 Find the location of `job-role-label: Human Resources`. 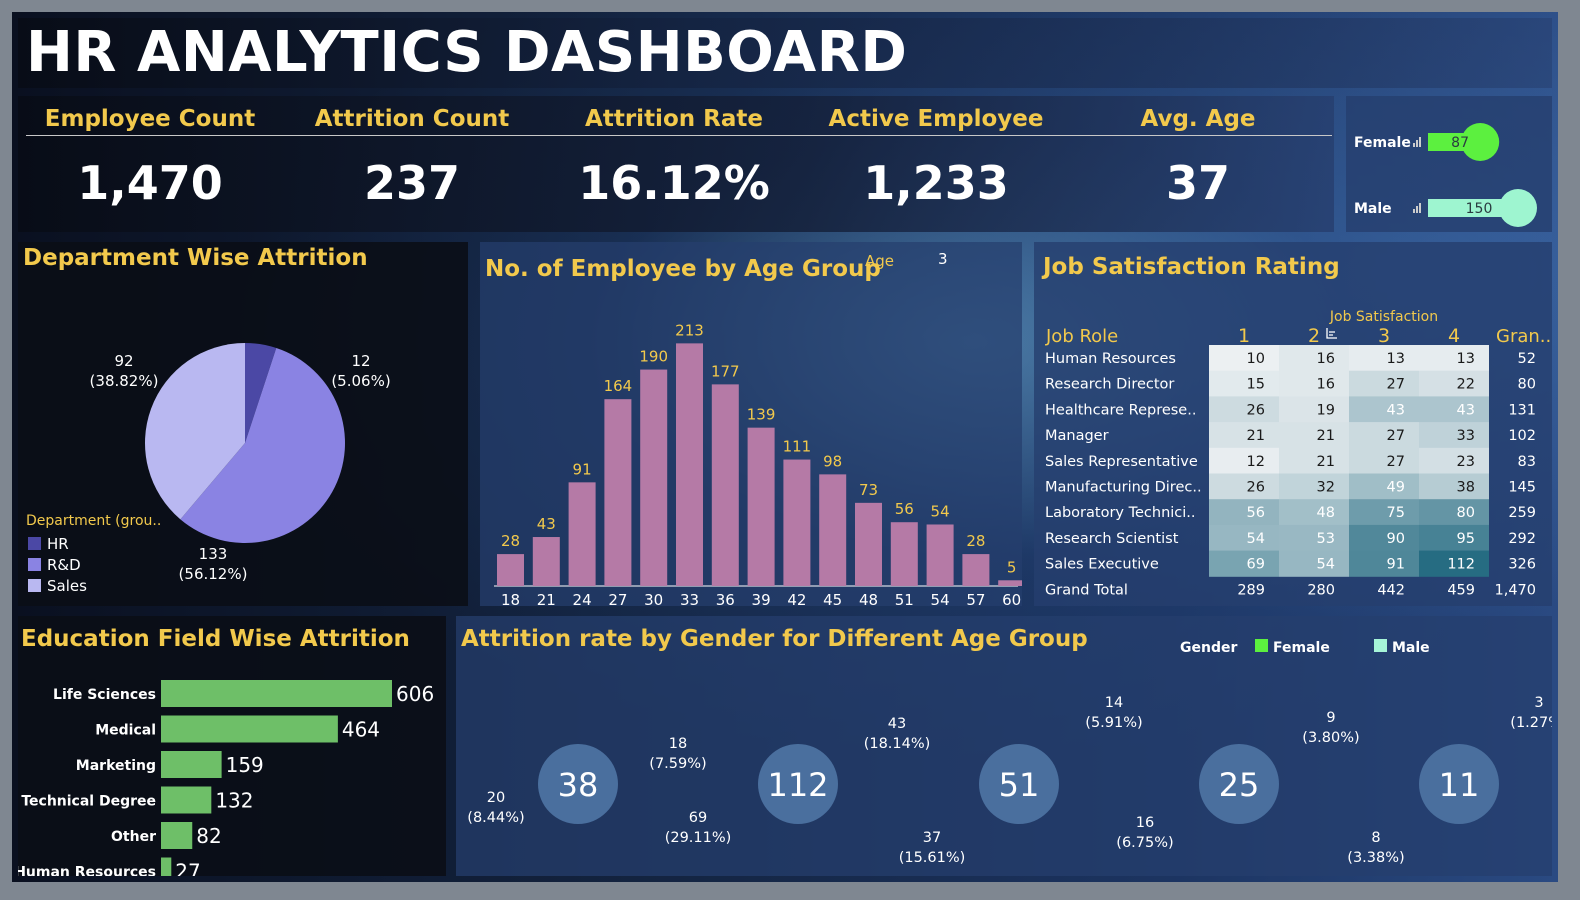

job-role-label: Human Resources is located at coordinates (1110, 359).